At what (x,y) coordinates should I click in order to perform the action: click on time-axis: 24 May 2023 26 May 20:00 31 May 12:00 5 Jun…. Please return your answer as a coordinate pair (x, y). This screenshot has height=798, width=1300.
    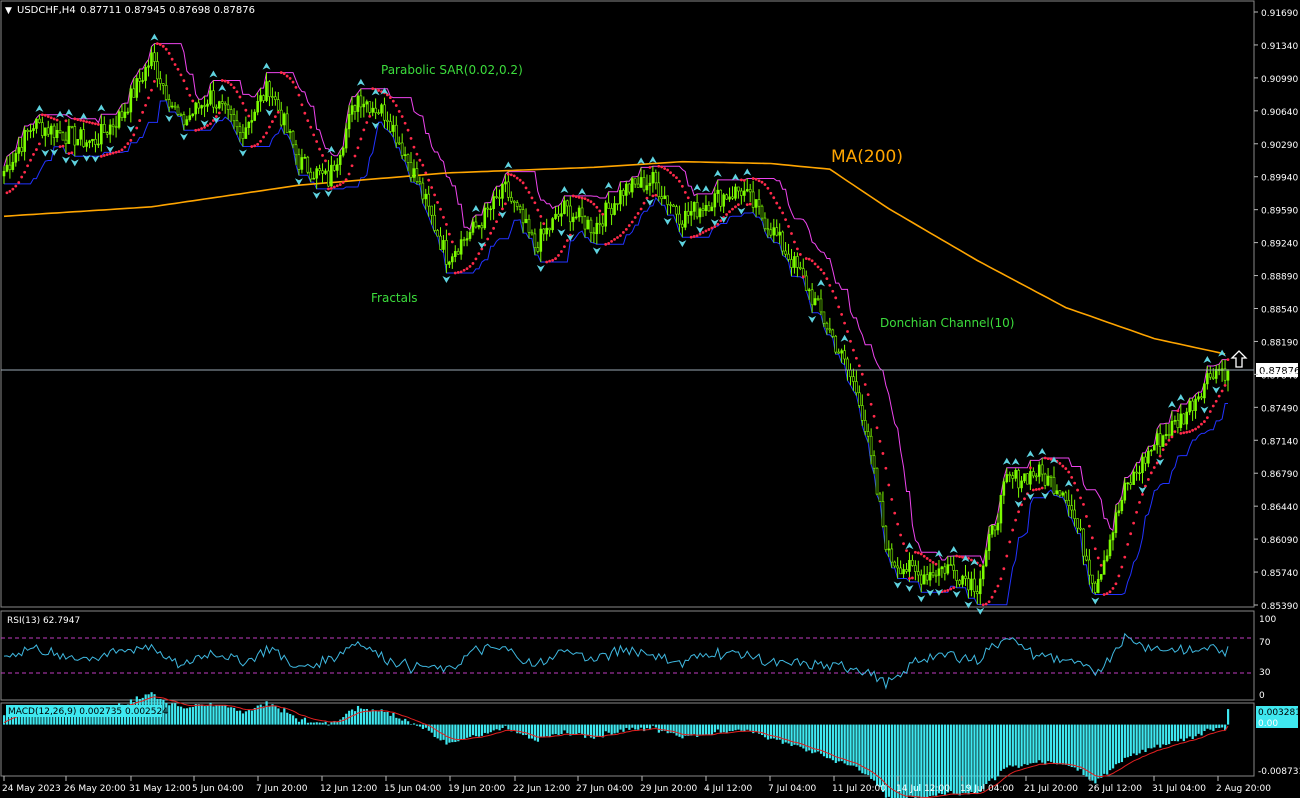
    Looking at the image, I should click on (636, 785).